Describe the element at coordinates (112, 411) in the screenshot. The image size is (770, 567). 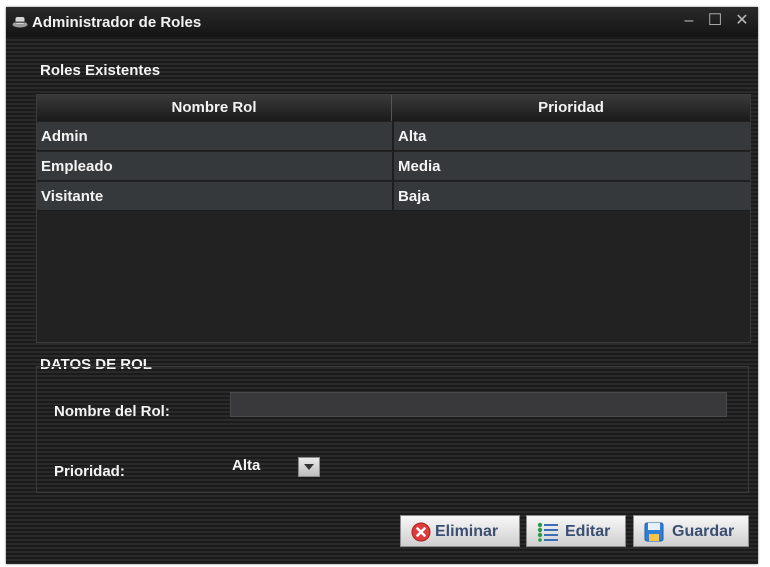
I see `role-name-label: Nombre del Rol:` at that location.